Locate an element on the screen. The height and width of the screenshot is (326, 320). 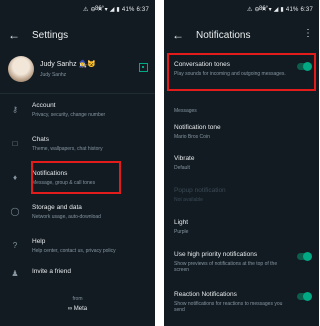
app-bar: ← Settings is located at coordinates (77, 37).